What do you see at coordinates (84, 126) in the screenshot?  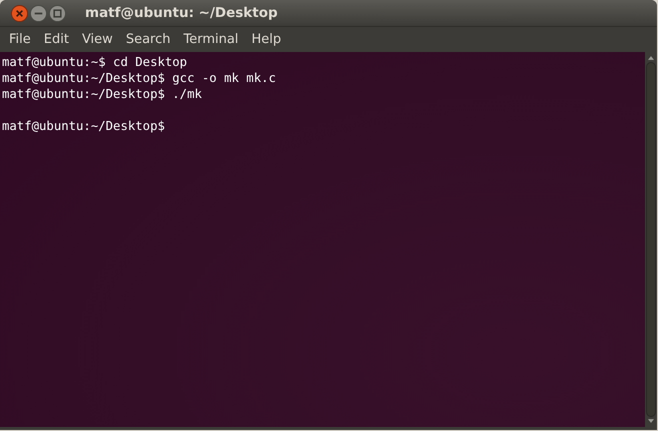 I see `terminal-line: matf@ubuntu:~/Desktop$` at bounding box center [84, 126].